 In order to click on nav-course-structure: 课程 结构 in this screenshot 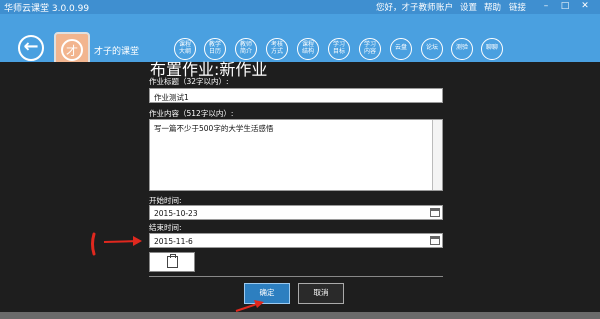, I will do `click(308, 49)`.